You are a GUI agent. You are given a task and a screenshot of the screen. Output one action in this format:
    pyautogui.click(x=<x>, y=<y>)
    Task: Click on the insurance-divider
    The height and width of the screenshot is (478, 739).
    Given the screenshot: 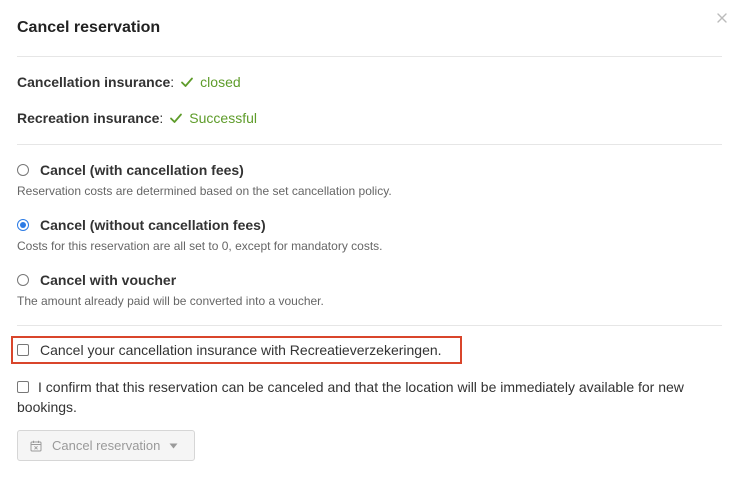 What is the action you would take?
    pyautogui.click(x=369, y=144)
    